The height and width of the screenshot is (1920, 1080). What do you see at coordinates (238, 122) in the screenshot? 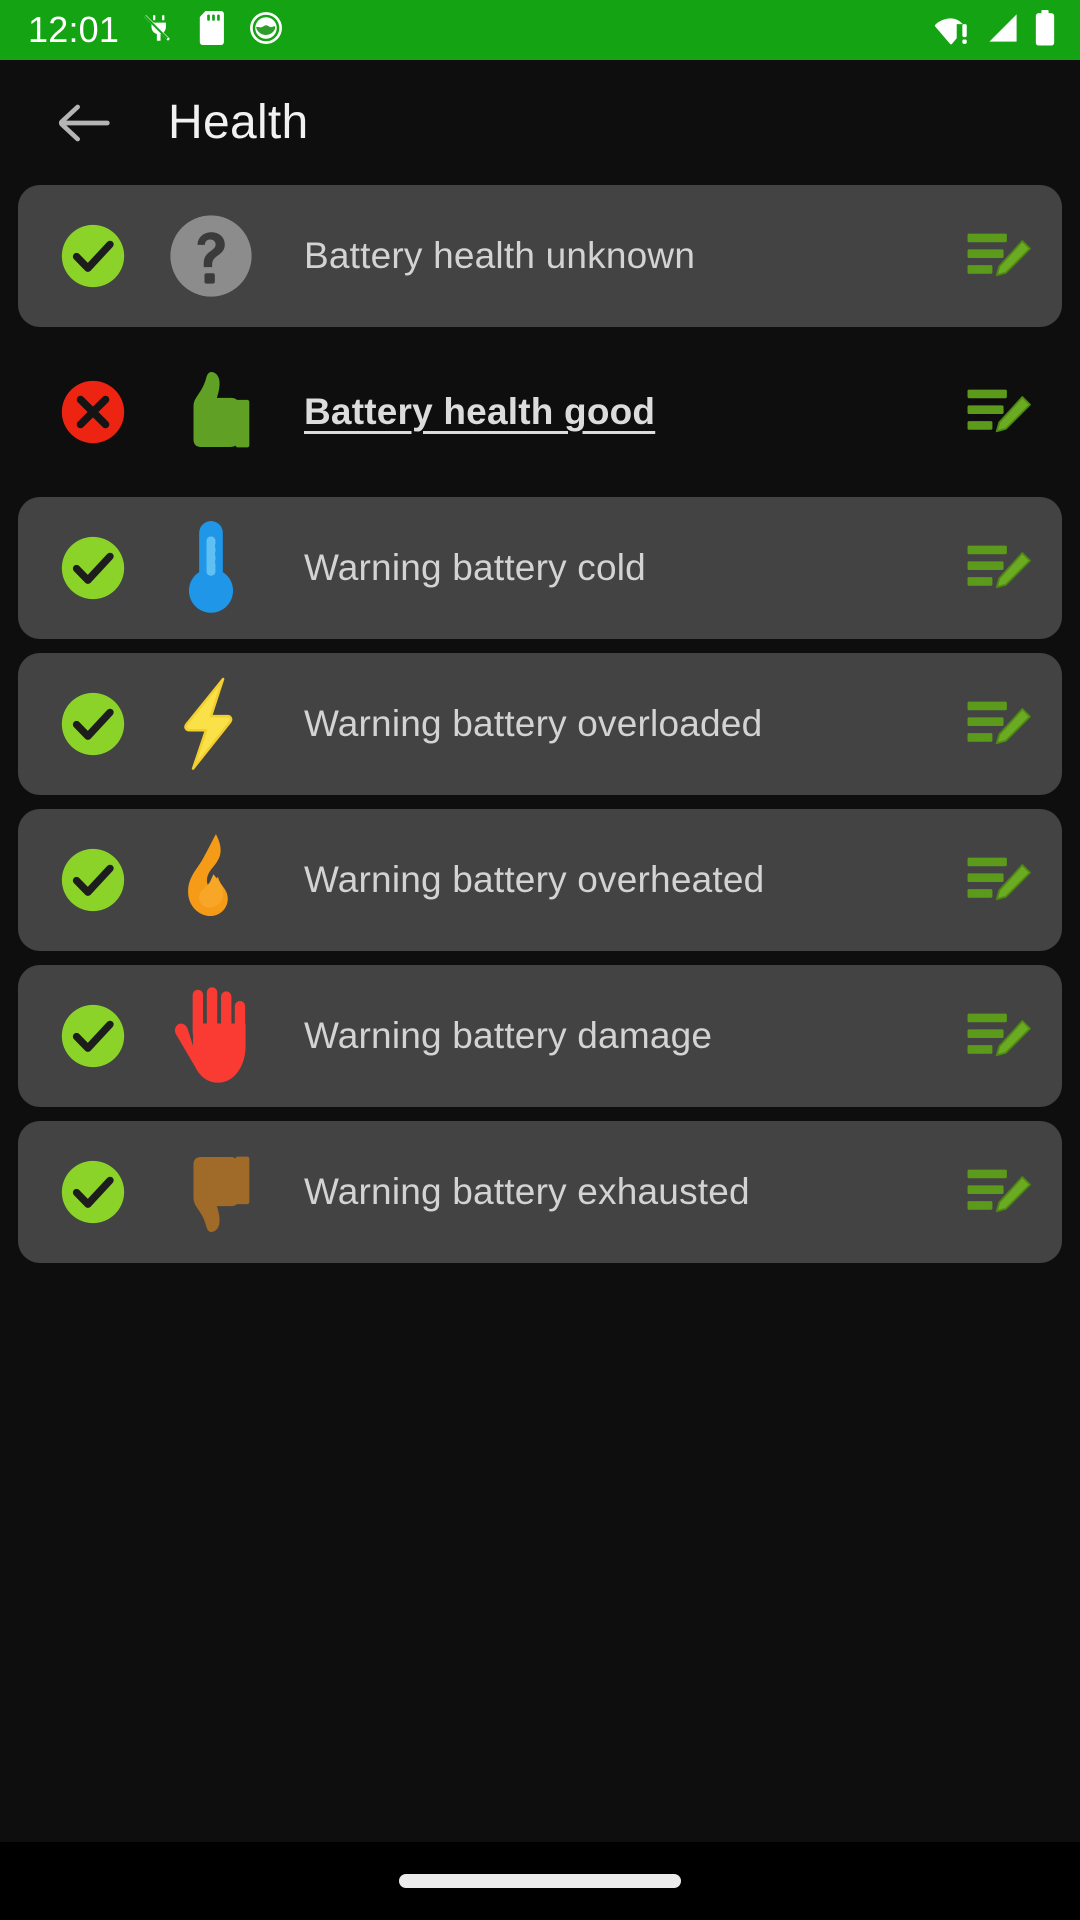
I see `page-title: Health` at bounding box center [238, 122].